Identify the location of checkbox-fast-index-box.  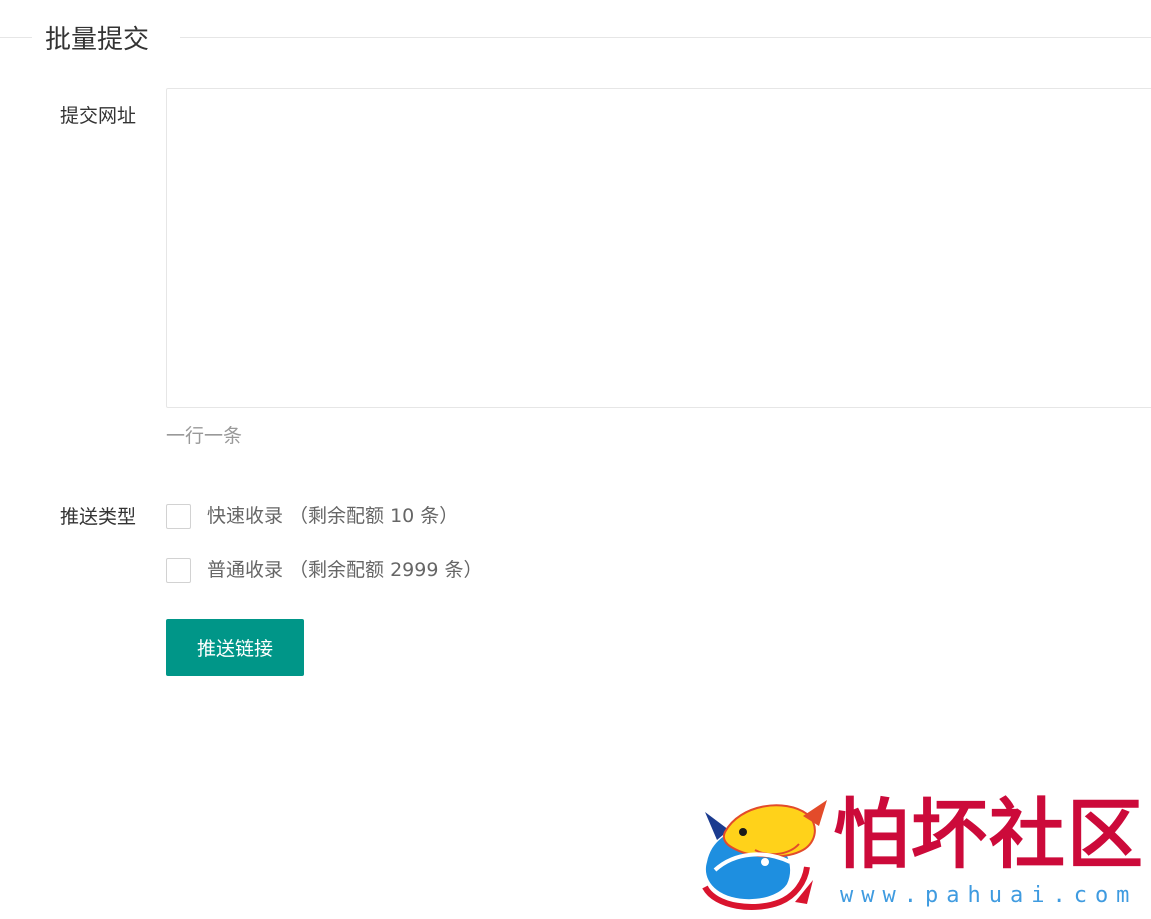
(178, 516).